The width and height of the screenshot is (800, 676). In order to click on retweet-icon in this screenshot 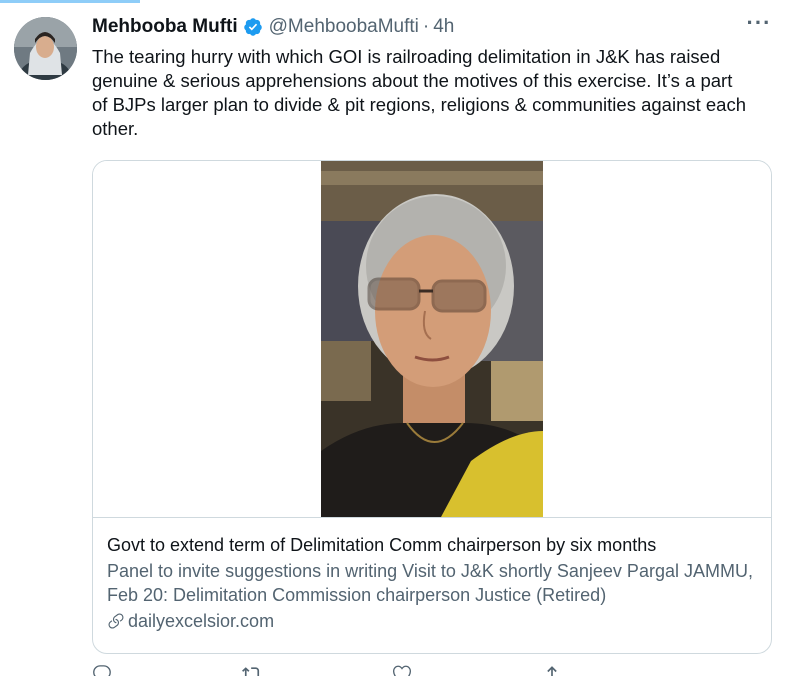, I will do `click(251, 671)`.